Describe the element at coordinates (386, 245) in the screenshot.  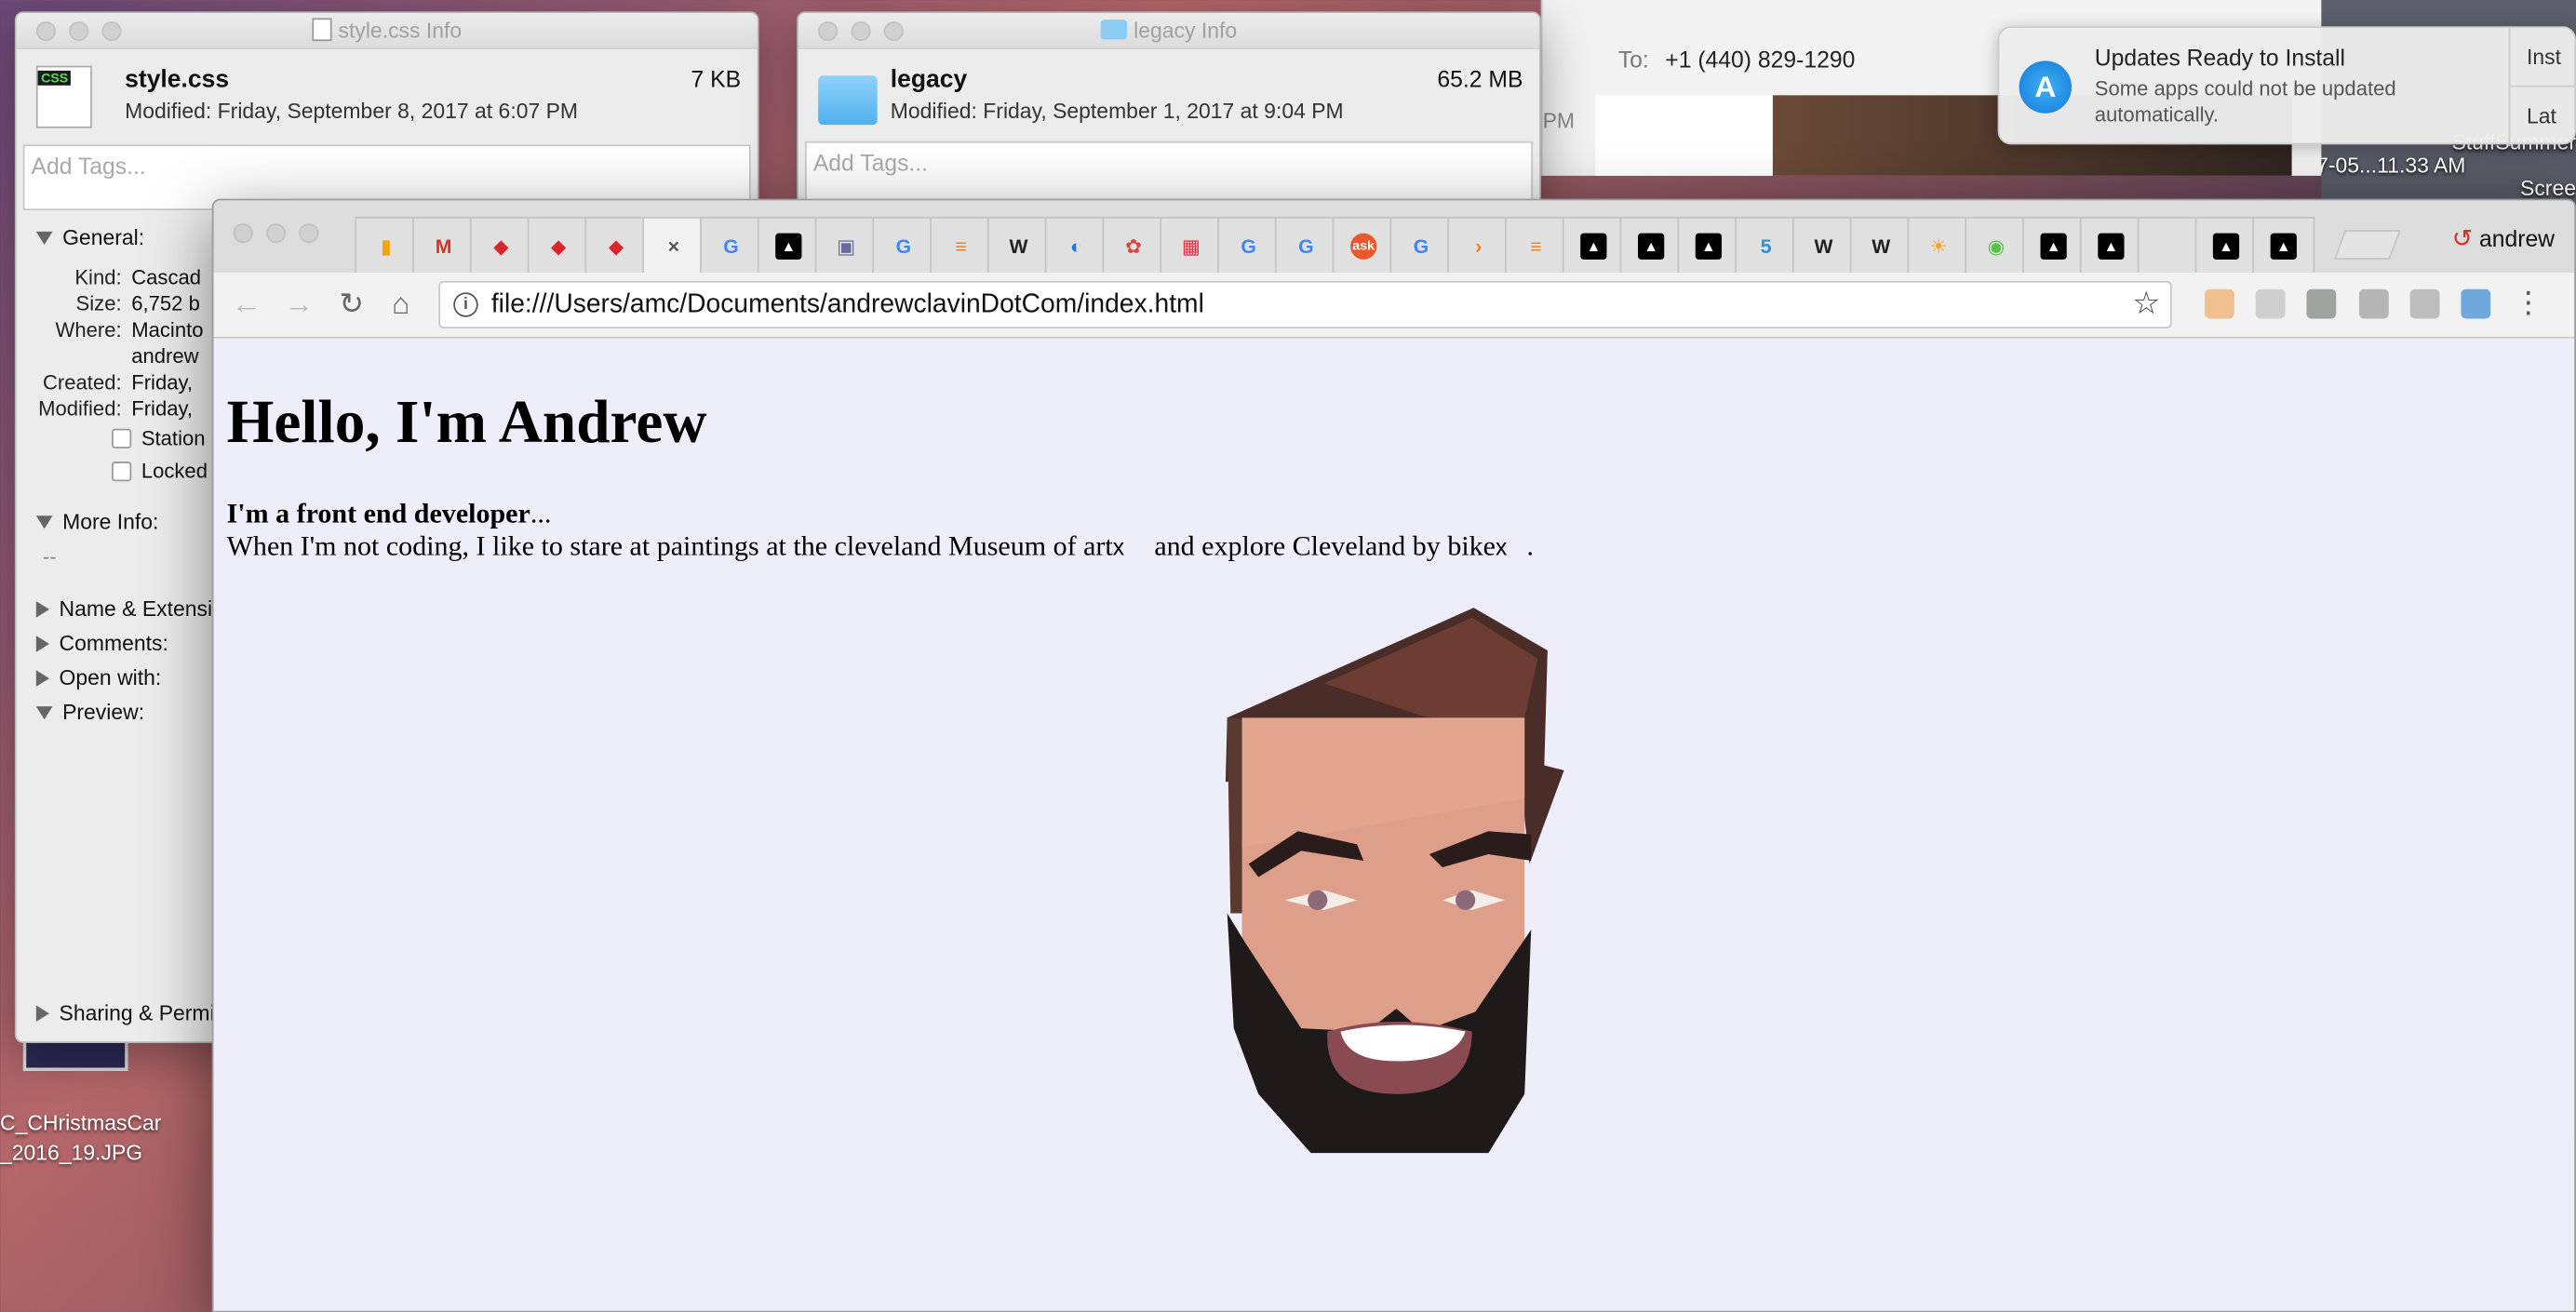
I see `browser-tab: ▮` at that location.